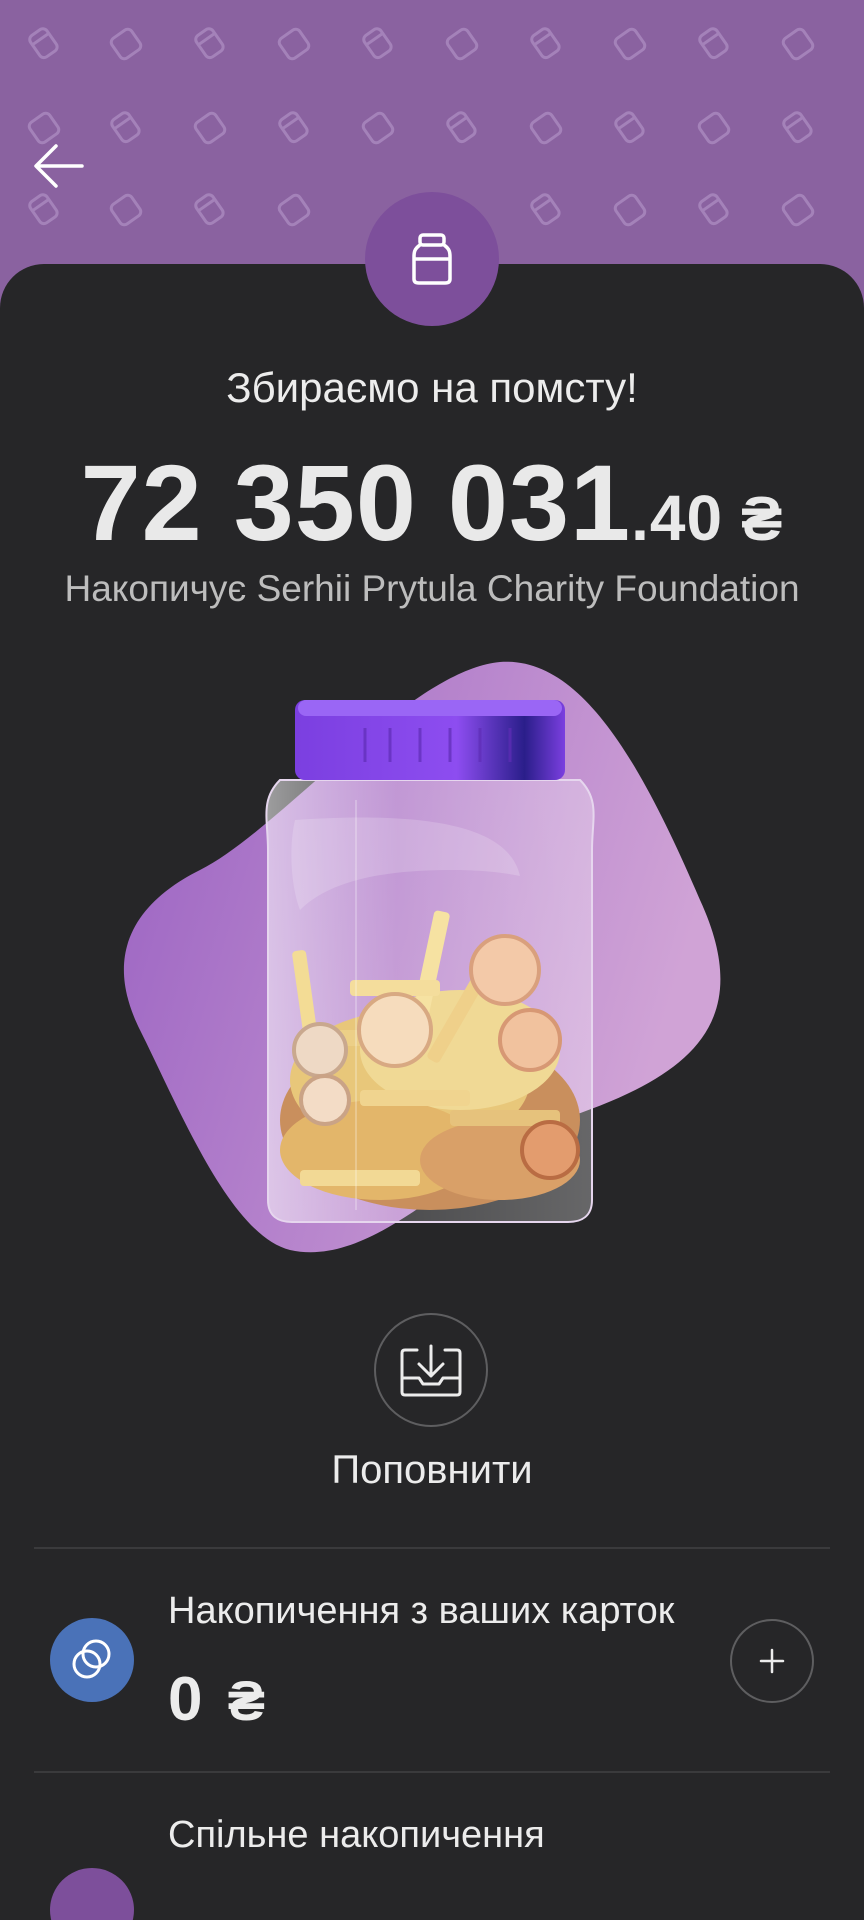  What do you see at coordinates (246, 1700) in the screenshot?
I see `savings-cards-currency: ₴` at bounding box center [246, 1700].